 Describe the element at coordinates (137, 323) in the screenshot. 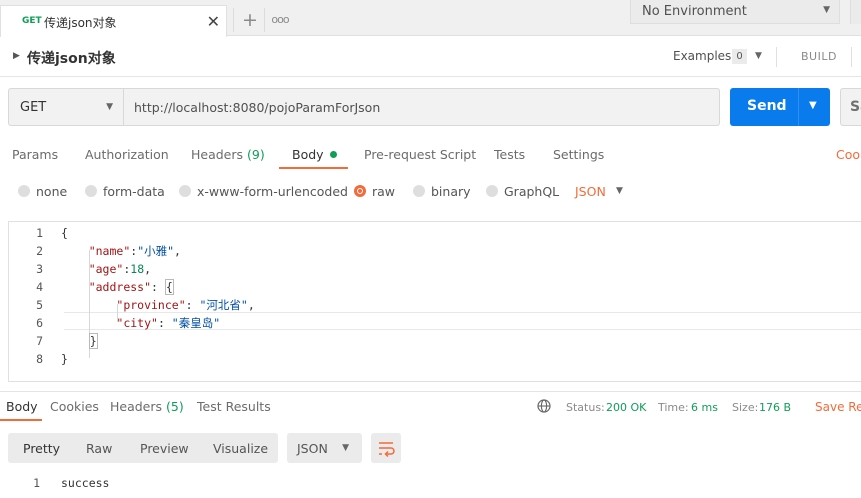

I see `code-token: "city"` at that location.